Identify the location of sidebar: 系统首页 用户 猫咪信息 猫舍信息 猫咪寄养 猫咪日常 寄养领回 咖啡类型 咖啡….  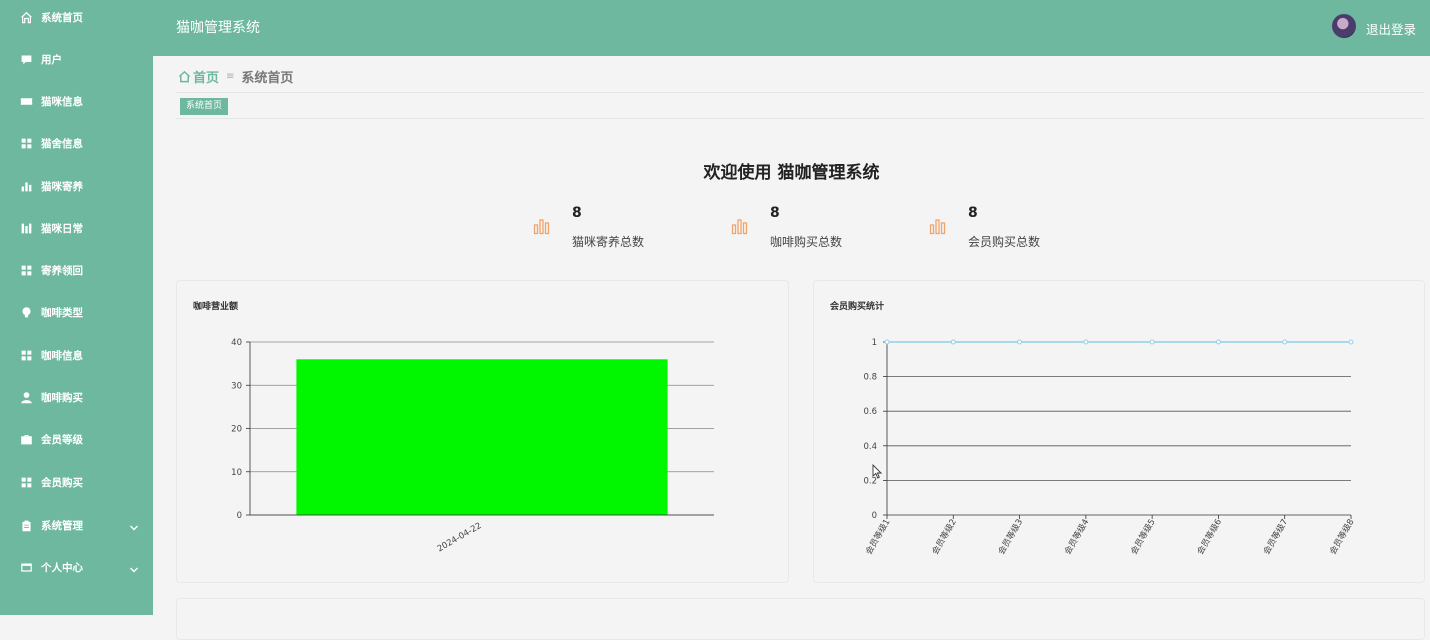
(76, 307).